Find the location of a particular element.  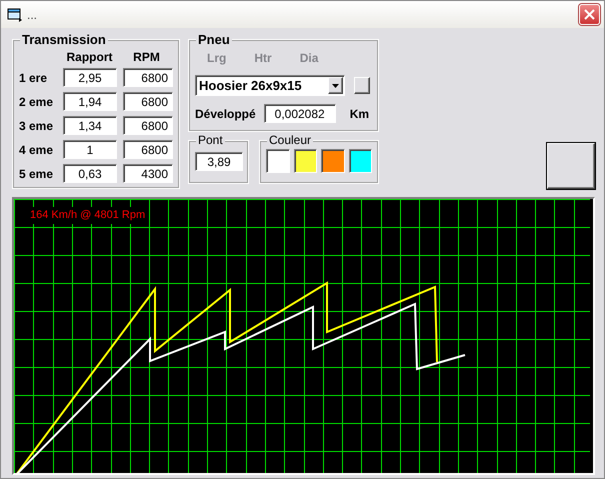

column-header: Dia is located at coordinates (309, 58).